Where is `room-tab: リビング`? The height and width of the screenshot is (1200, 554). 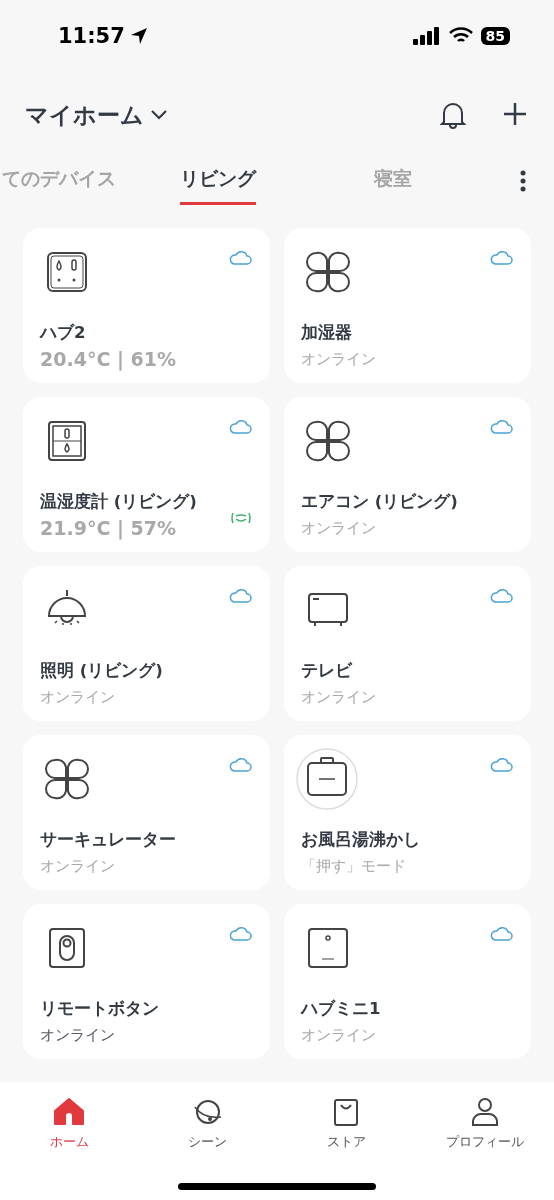
room-tab: リビング is located at coordinates (218, 181).